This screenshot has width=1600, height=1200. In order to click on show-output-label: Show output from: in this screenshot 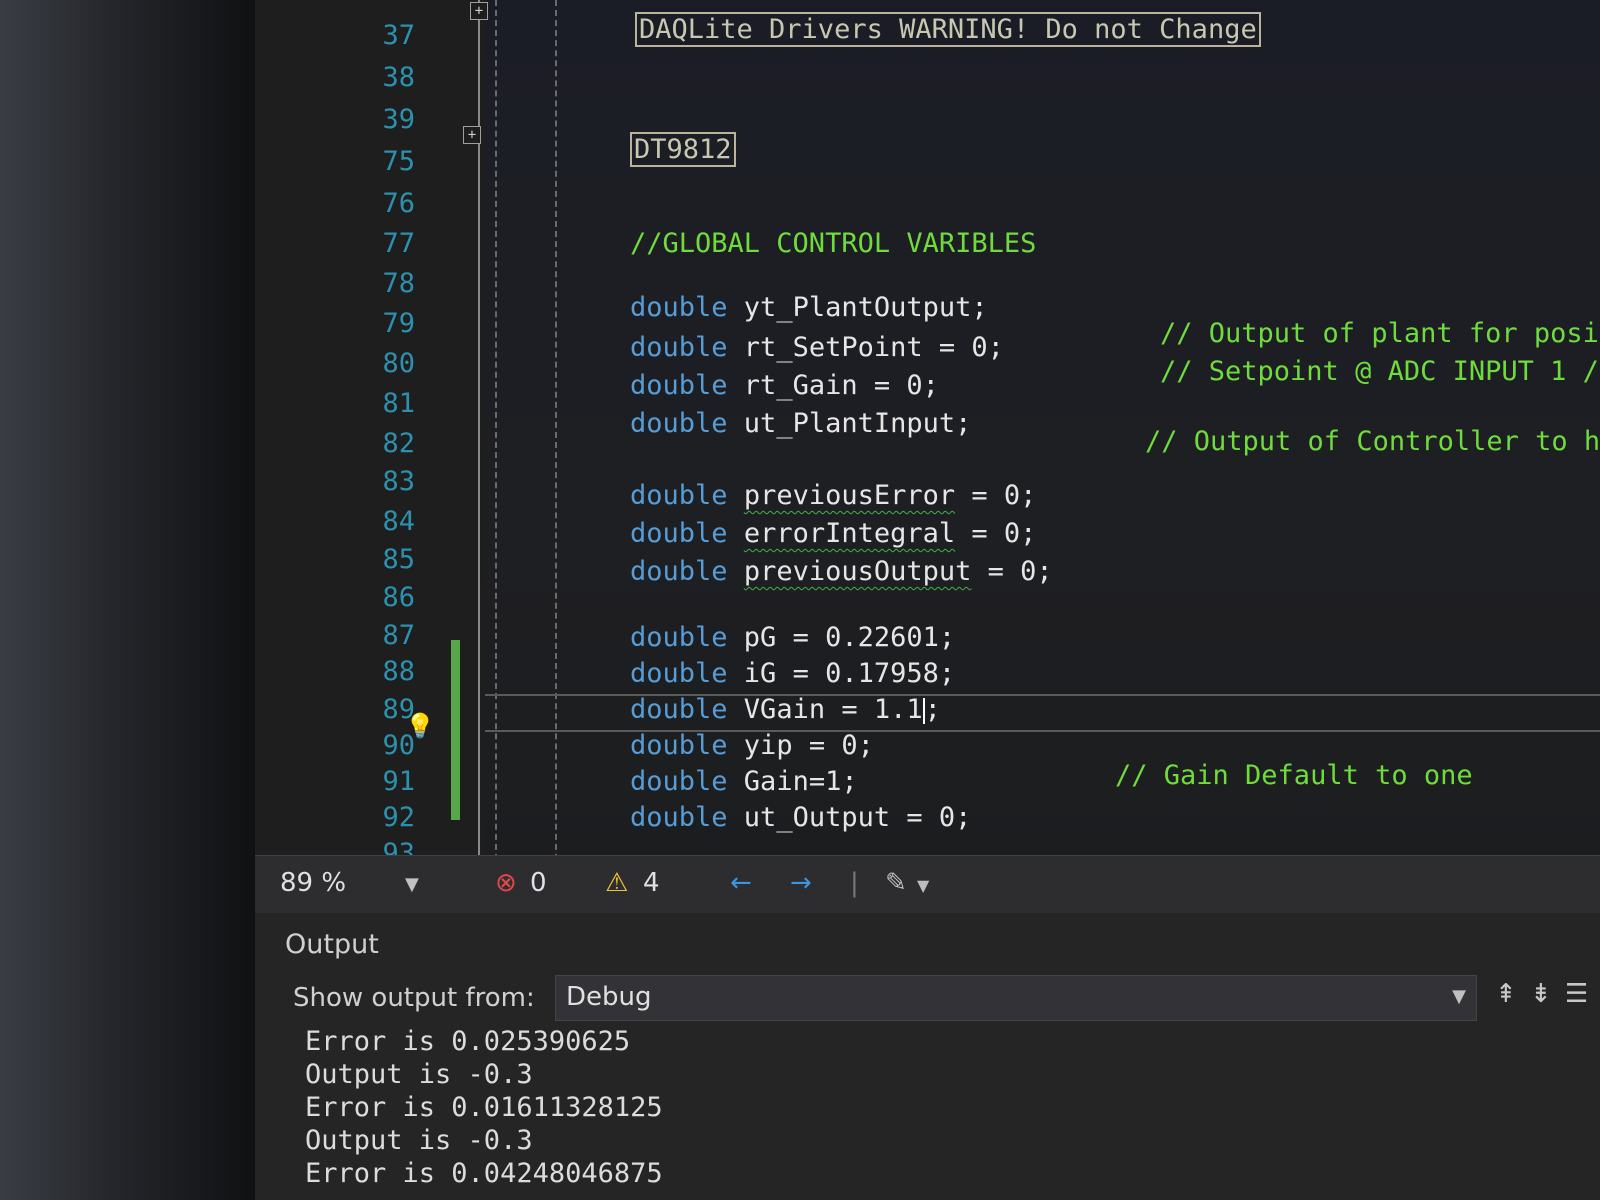, I will do `click(414, 998)`.